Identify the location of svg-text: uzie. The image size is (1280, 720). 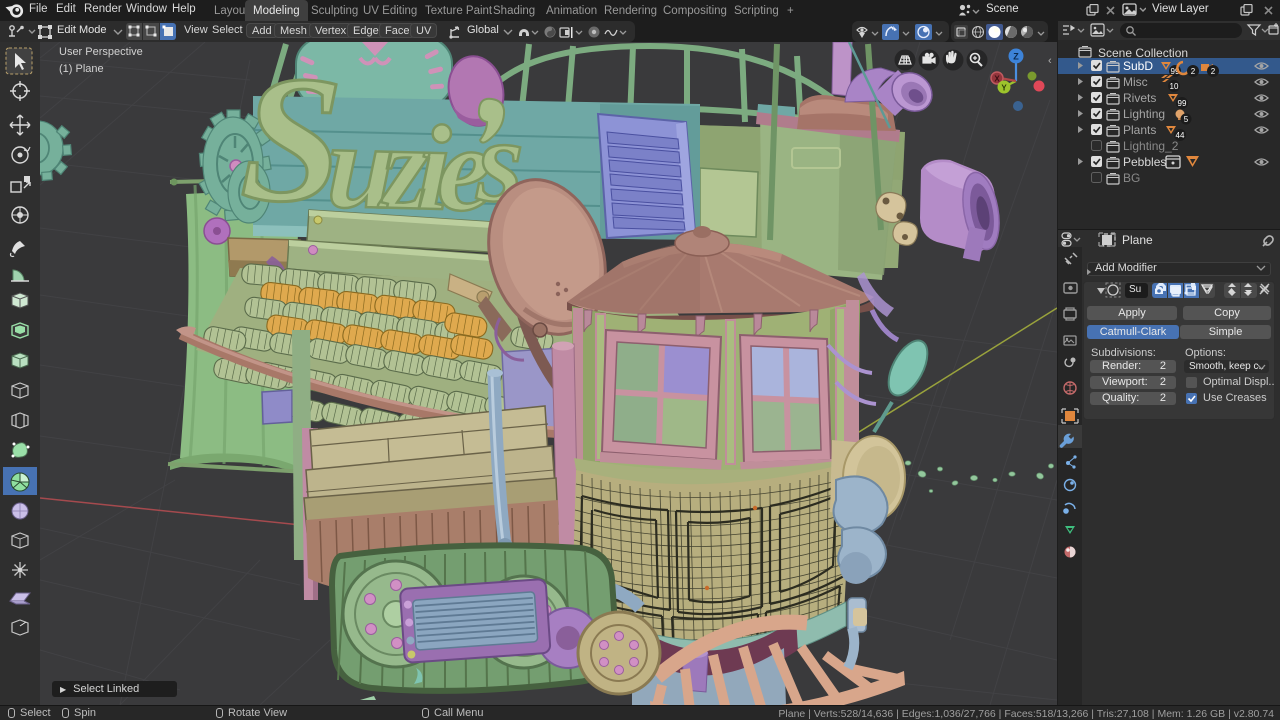
(409, 167).